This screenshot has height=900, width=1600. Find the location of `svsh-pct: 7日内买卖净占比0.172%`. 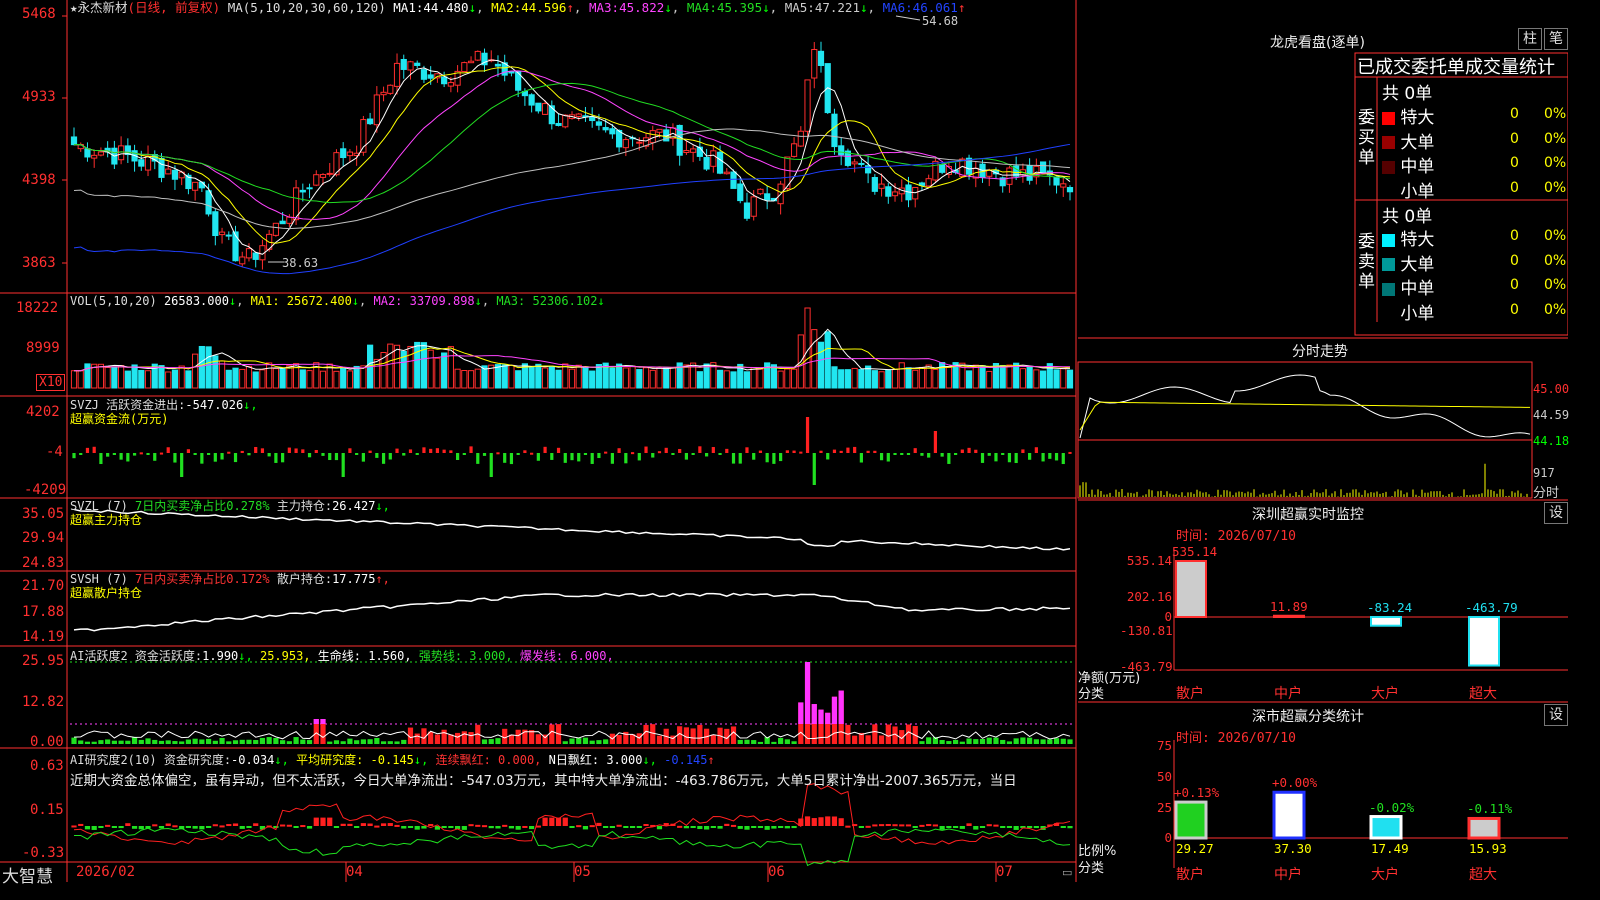

svsh-pct: 7日内买卖净占比0.172% is located at coordinates (202, 579).